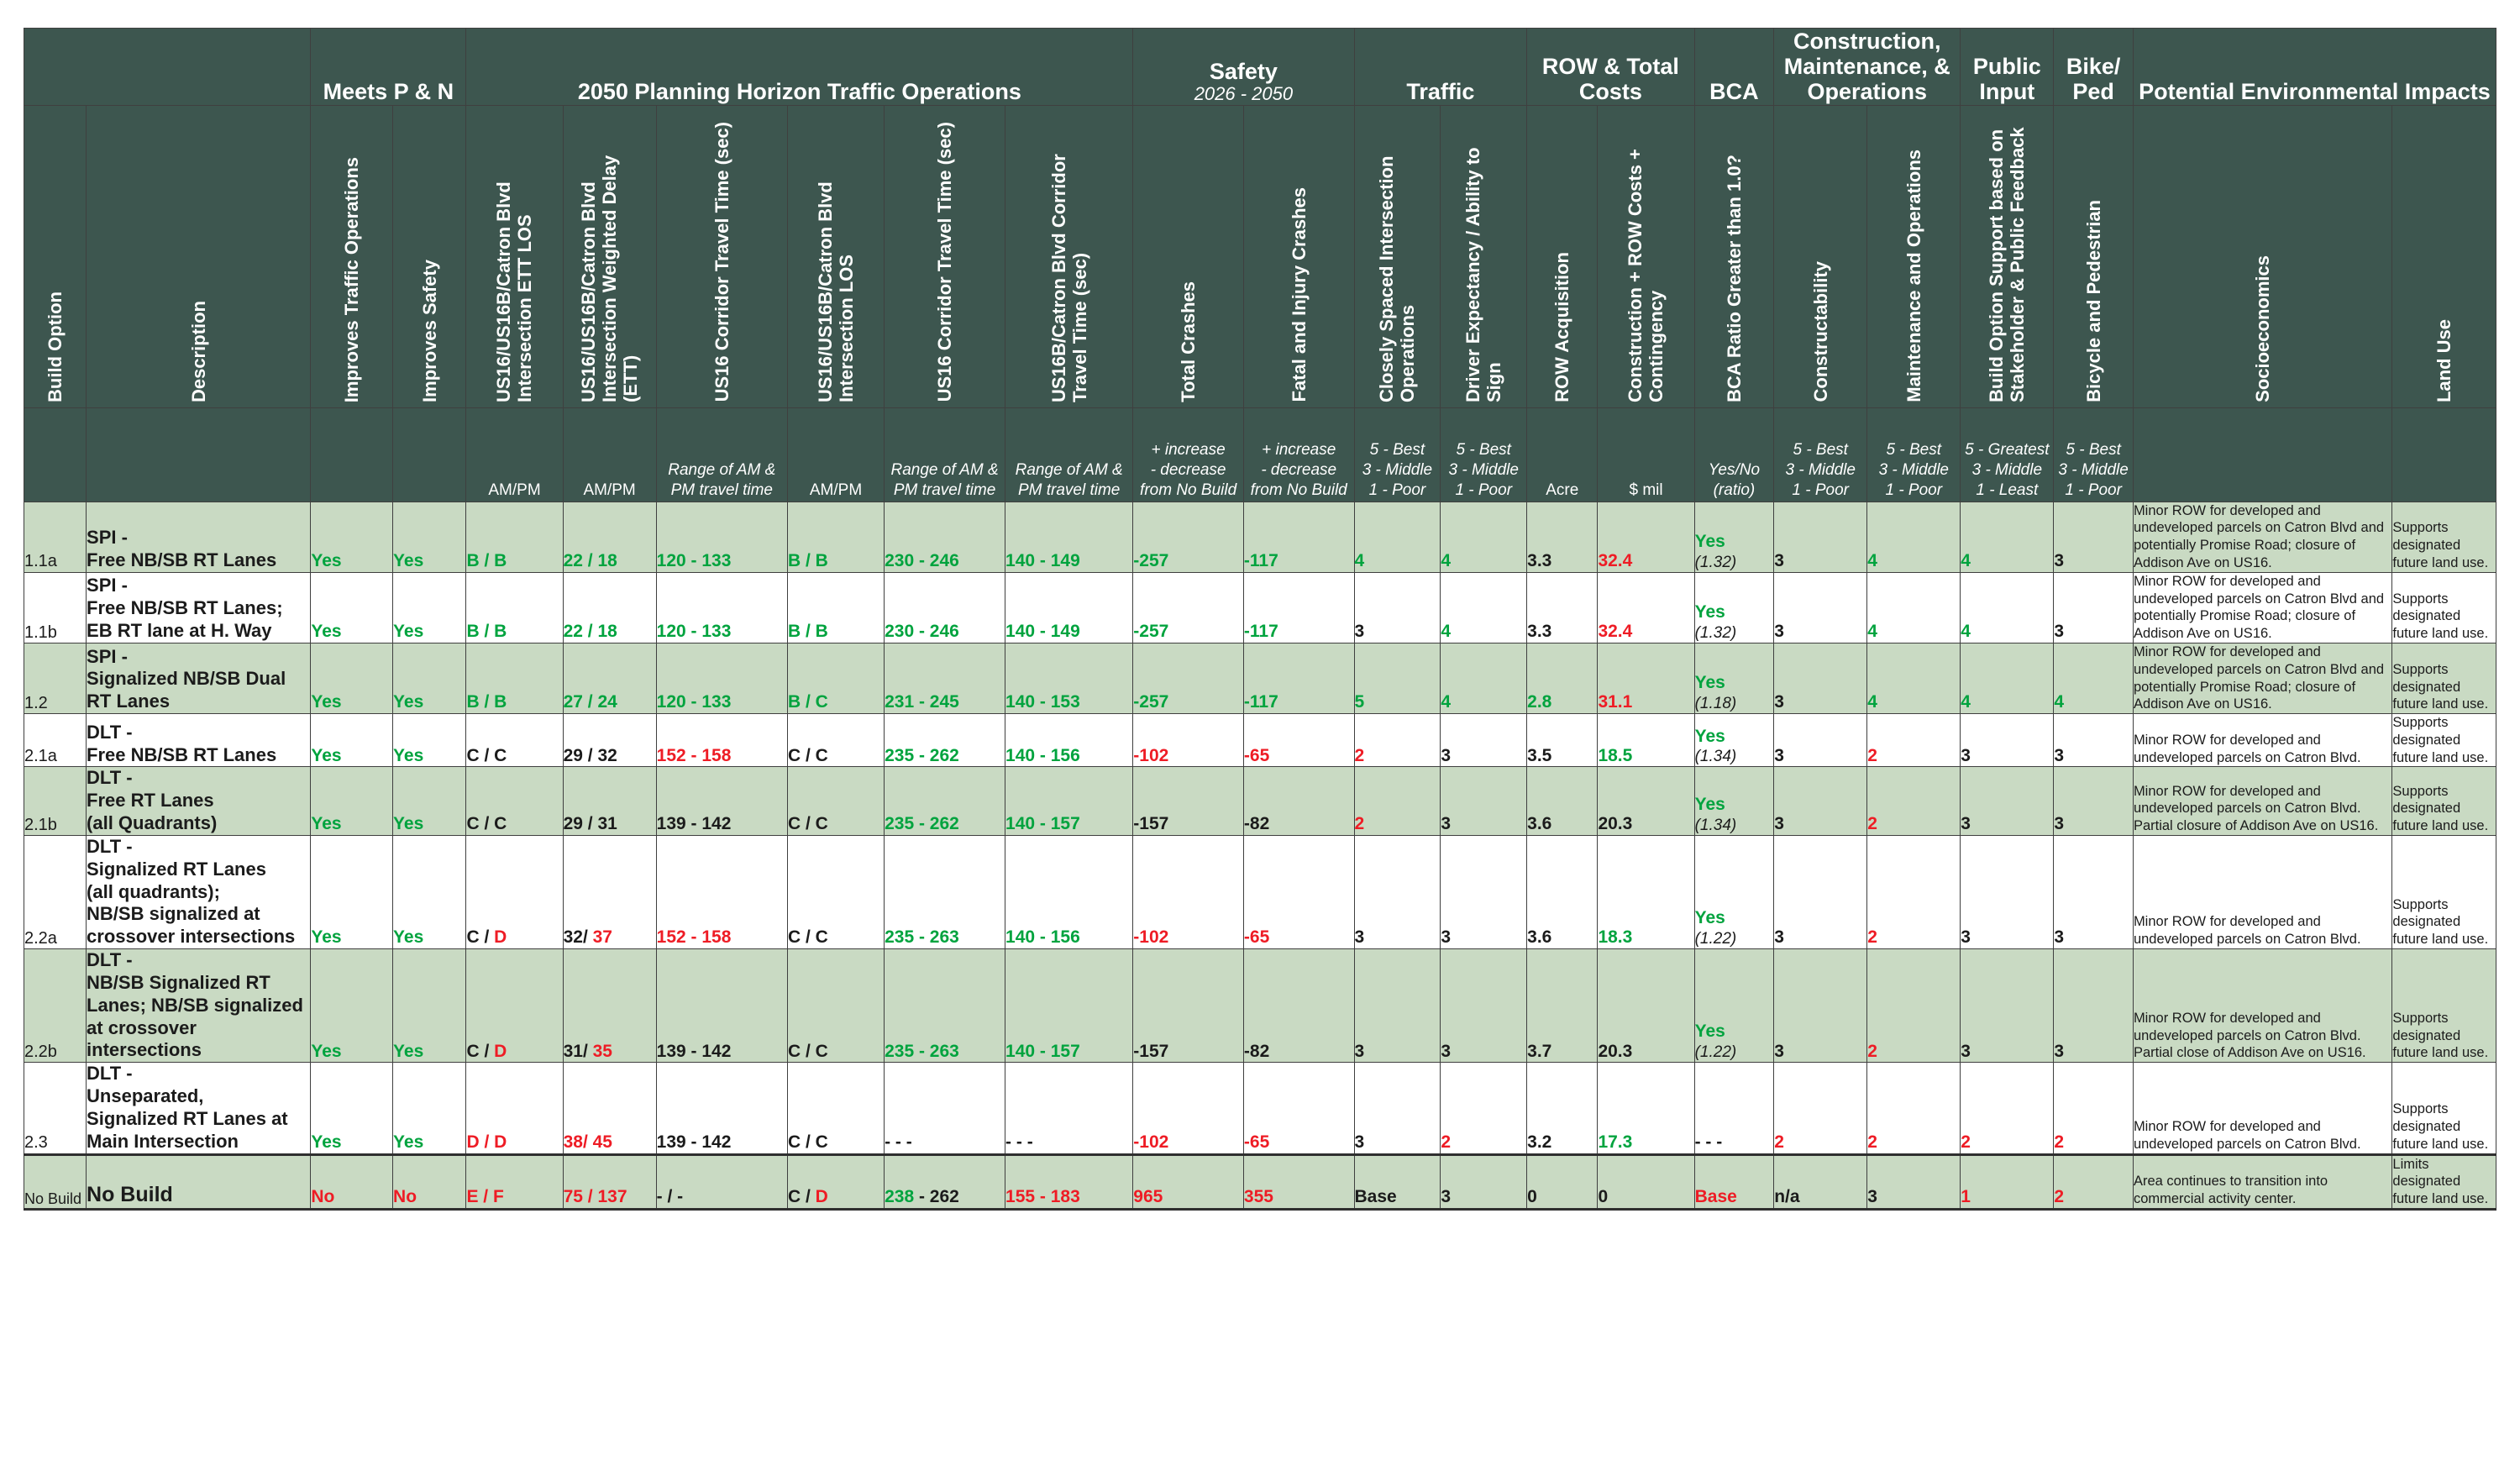  What do you see at coordinates (1562, 1182) in the screenshot?
I see `cell-row-acq: 0` at bounding box center [1562, 1182].